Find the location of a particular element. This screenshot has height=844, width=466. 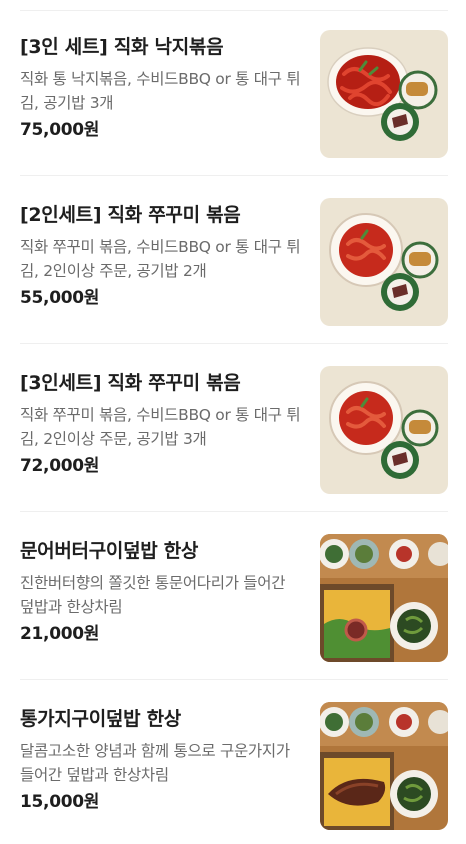

menu-item-description: 진한버터향의 쫄깃한 통문어다리가 들어간 덮밥과 한상차림 is located at coordinates (153, 595).